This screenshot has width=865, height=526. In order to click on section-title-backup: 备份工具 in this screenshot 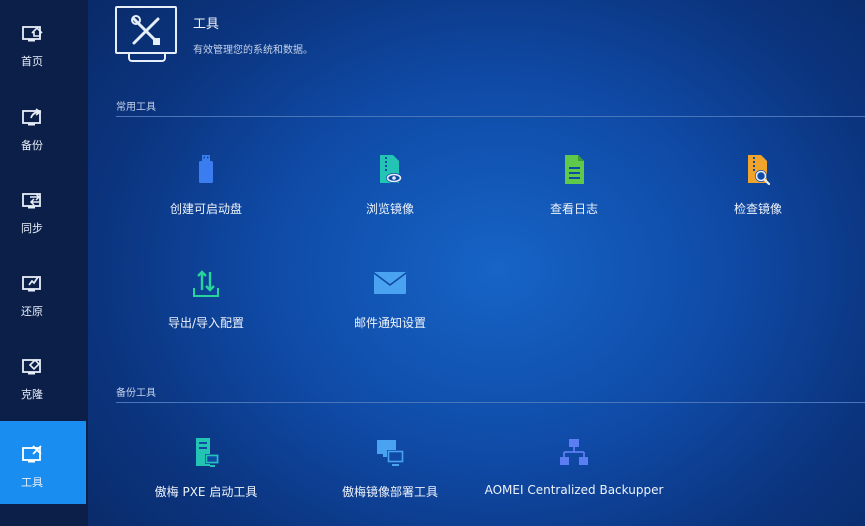, I will do `click(136, 393)`.